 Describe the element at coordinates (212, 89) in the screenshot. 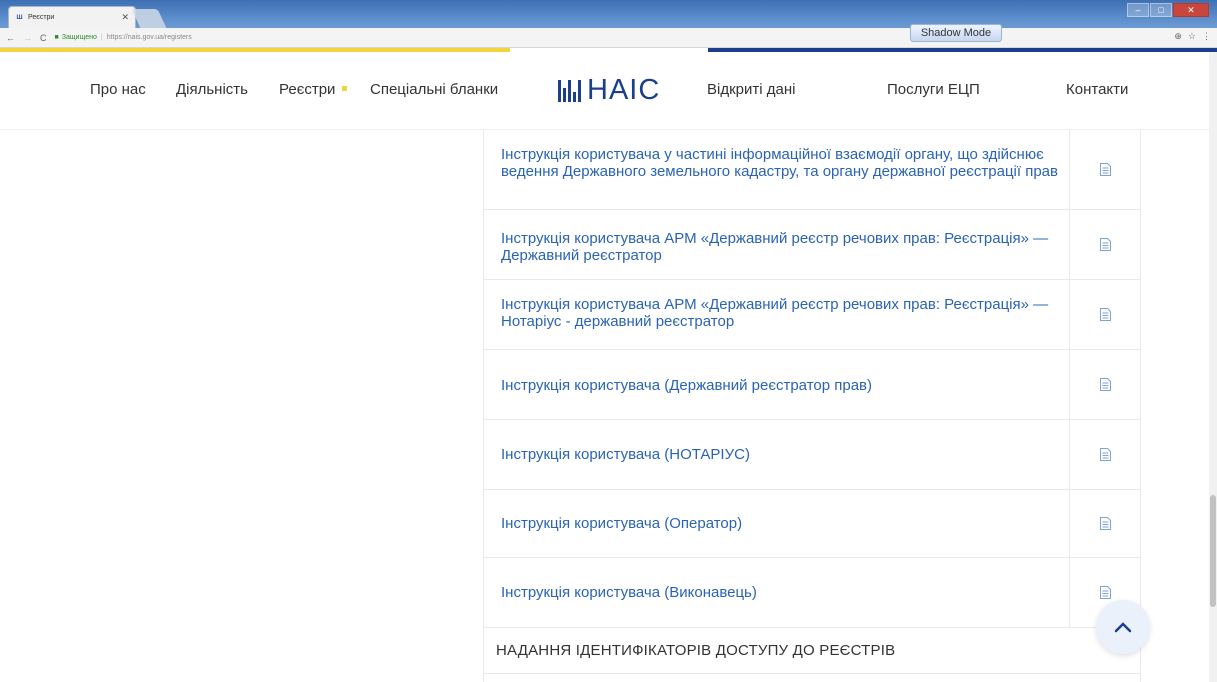

I see `nav-activity: Діяльність` at that location.